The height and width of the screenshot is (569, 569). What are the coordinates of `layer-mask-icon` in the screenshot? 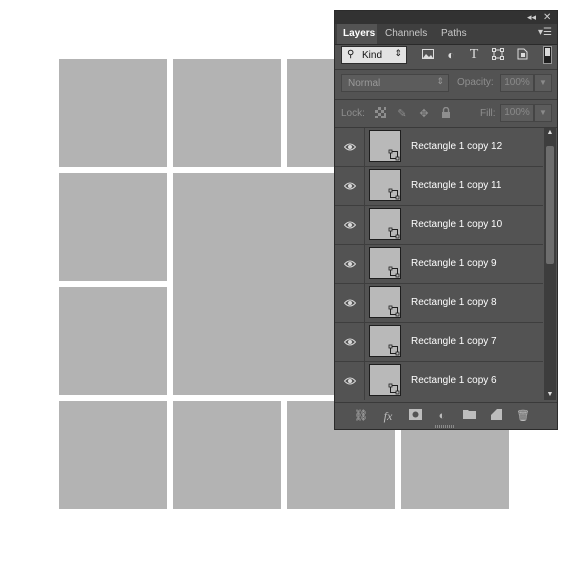 It's located at (415, 416).